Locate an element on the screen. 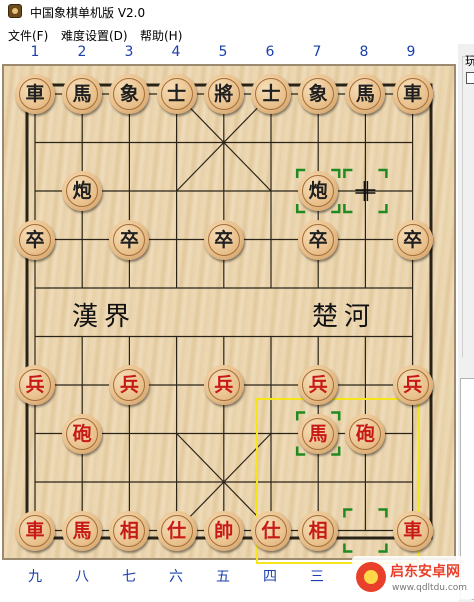 The width and height of the screenshot is (474, 602). file-number: 四 is located at coordinates (270, 577).